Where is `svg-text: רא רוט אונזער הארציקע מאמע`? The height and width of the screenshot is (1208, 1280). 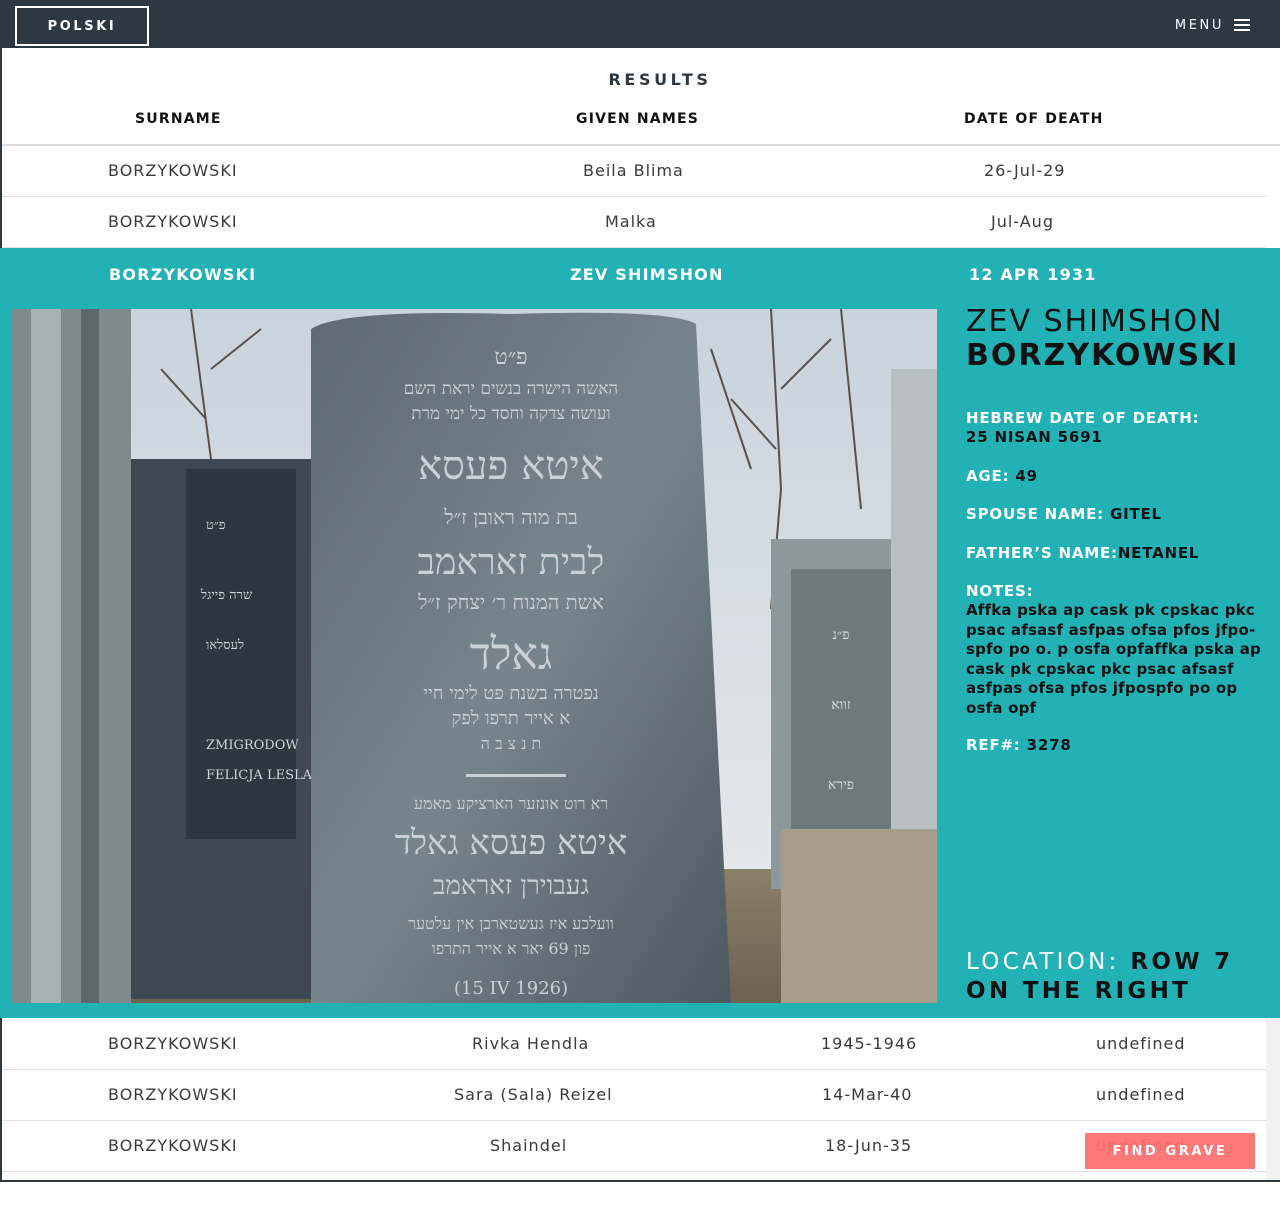 svg-text: רא רוט אונזער הארציקע מאמע is located at coordinates (511, 803).